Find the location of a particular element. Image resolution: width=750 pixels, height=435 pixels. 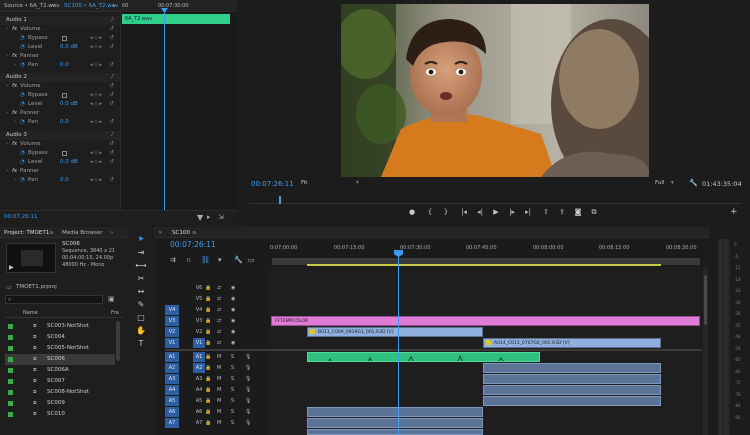

type-tool-icon: T is located at coordinates (141, 344).